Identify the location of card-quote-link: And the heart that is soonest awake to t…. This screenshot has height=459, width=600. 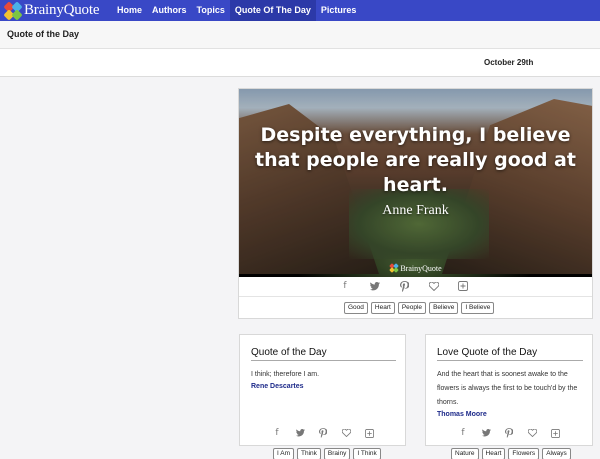
(512, 389).